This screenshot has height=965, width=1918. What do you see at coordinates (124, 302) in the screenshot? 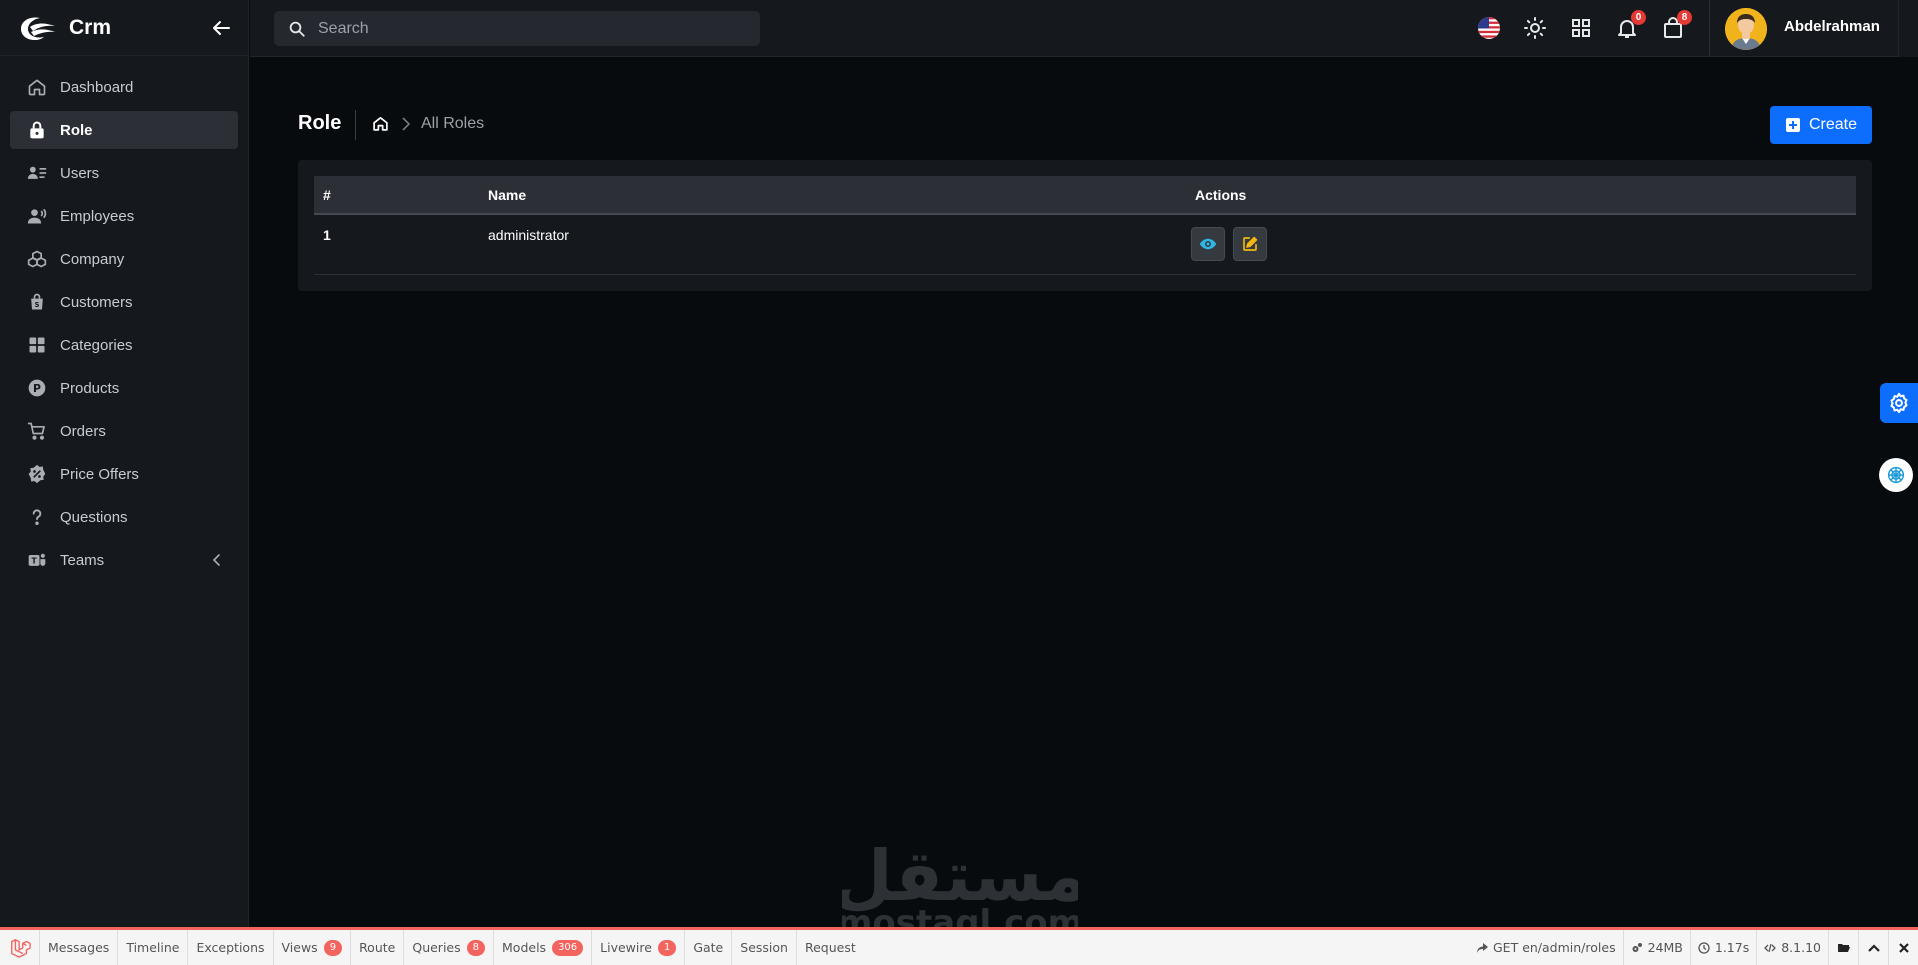
I see `sidebar-item-customers: S Customers` at bounding box center [124, 302].